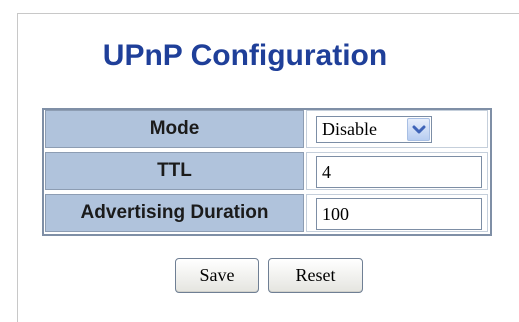 This screenshot has width=519, height=322. What do you see at coordinates (349, 129) in the screenshot?
I see `mode-select-value: Disable` at bounding box center [349, 129].